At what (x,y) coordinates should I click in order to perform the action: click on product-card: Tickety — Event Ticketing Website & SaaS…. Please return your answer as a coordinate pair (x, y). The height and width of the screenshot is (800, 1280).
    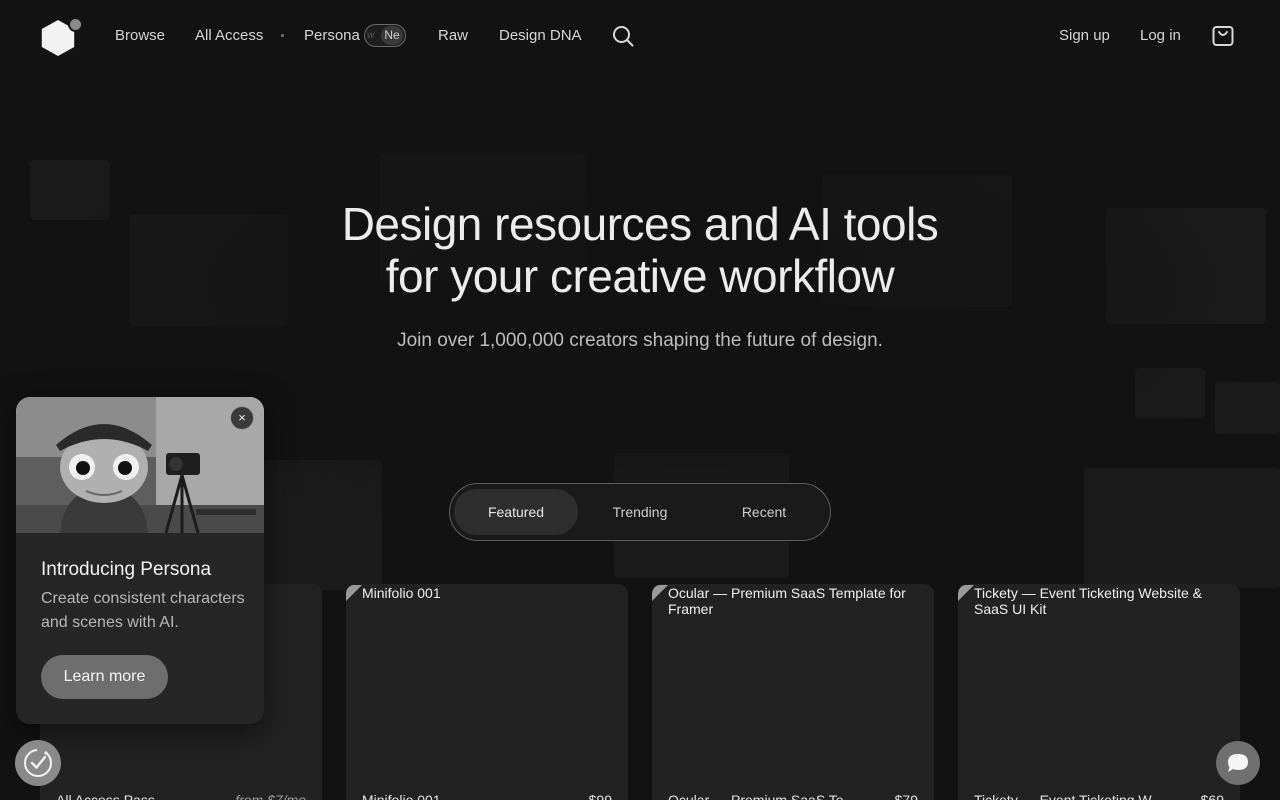
    Looking at the image, I should click on (1099, 692).